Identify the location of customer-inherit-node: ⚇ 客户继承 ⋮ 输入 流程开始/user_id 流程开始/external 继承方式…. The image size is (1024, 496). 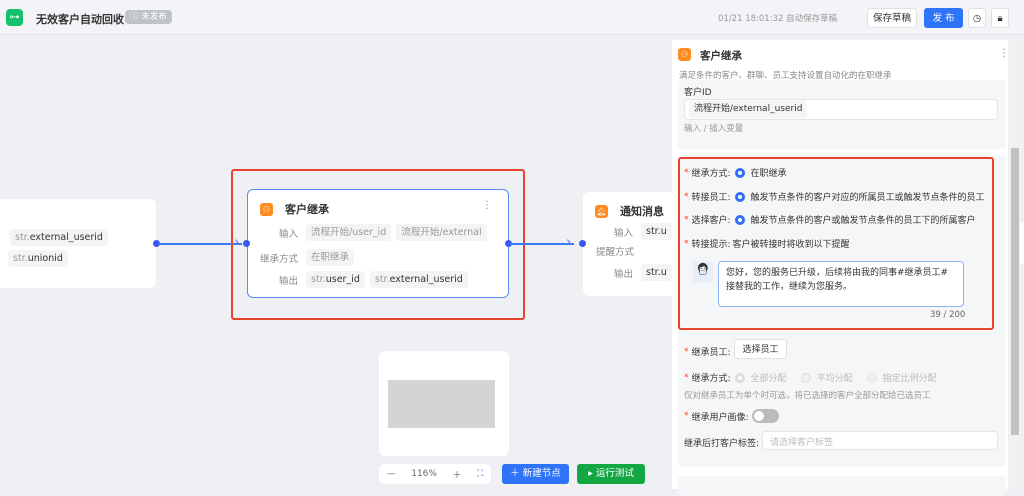
(378, 243).